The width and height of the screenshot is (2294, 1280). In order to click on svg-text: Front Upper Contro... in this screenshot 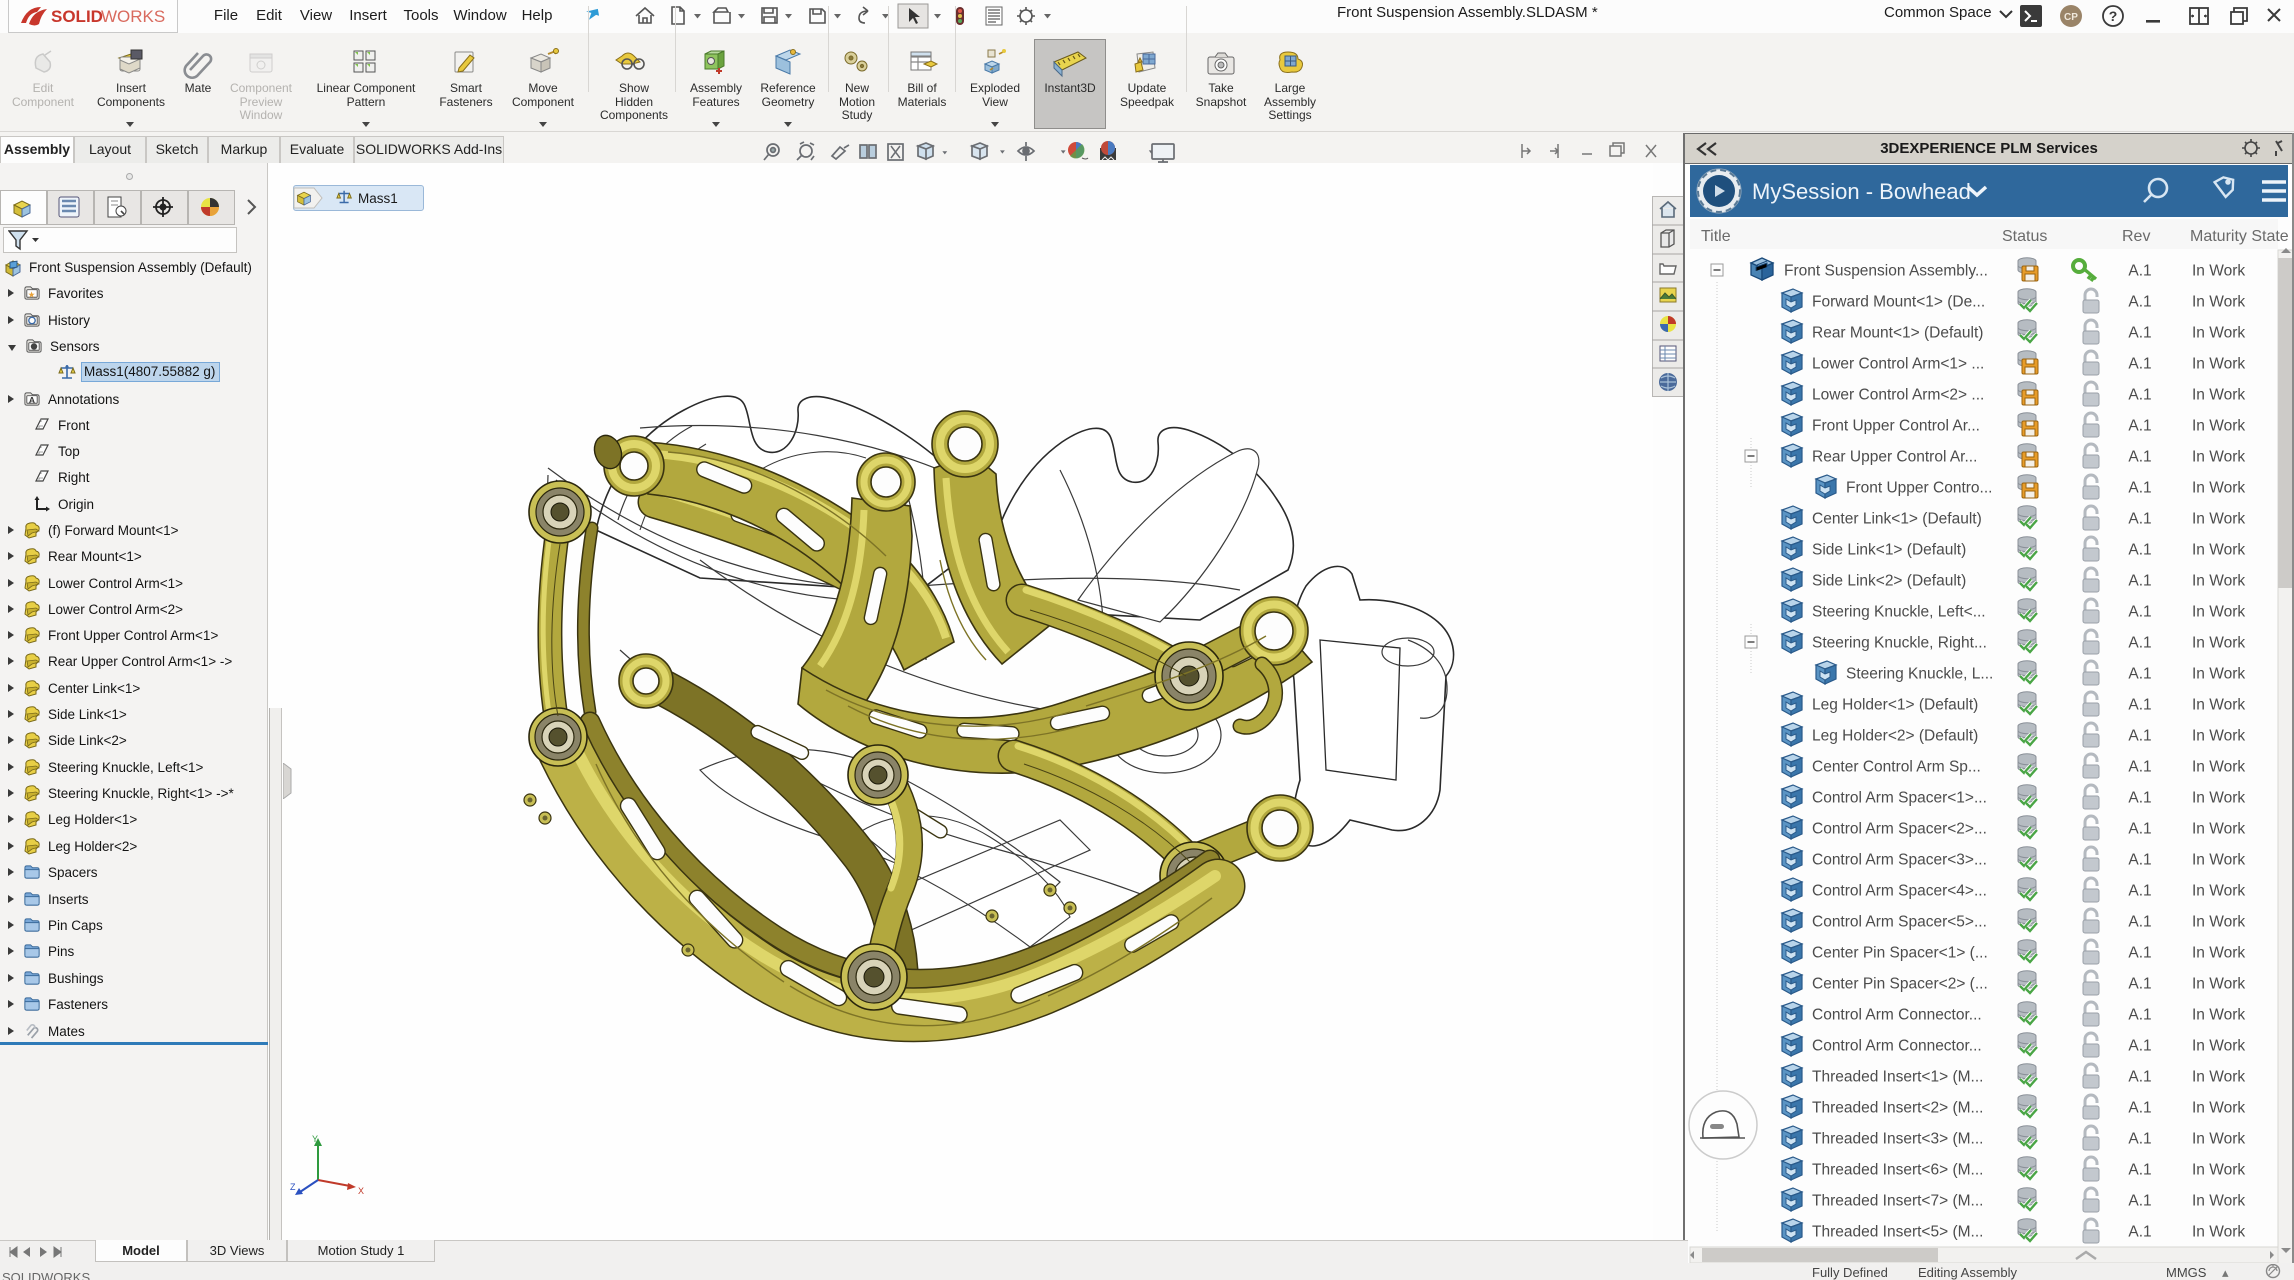, I will do `click(1919, 488)`.